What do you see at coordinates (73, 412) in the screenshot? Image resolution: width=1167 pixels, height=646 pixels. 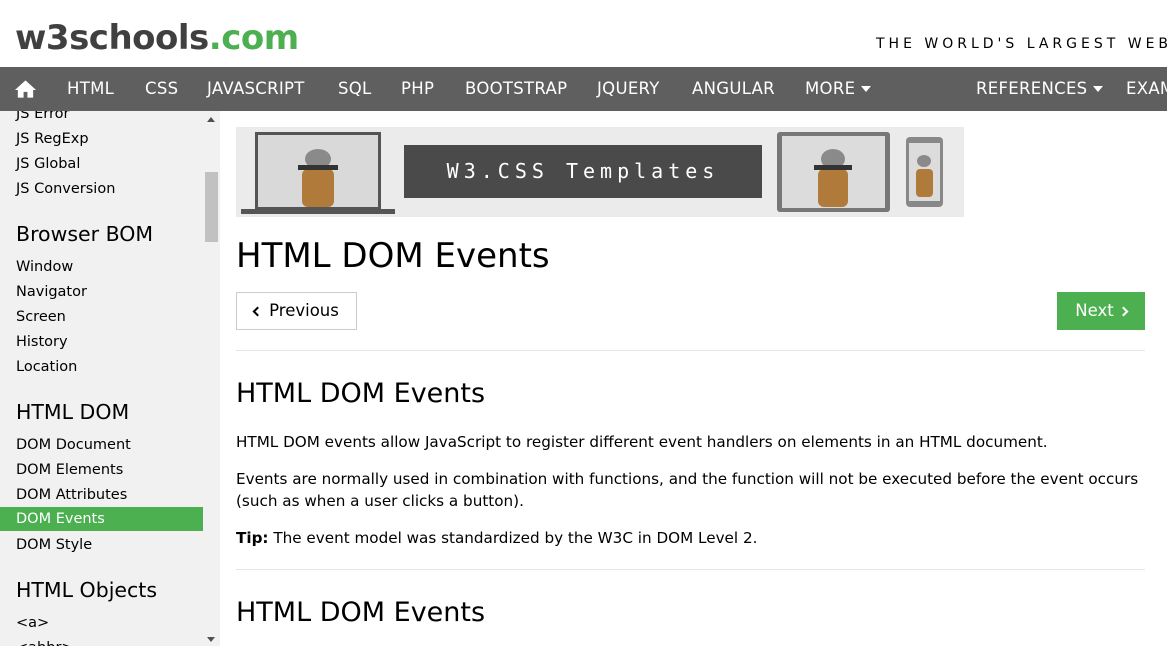 I see `sidebar-heading-html-dom: HTML DOM` at bounding box center [73, 412].